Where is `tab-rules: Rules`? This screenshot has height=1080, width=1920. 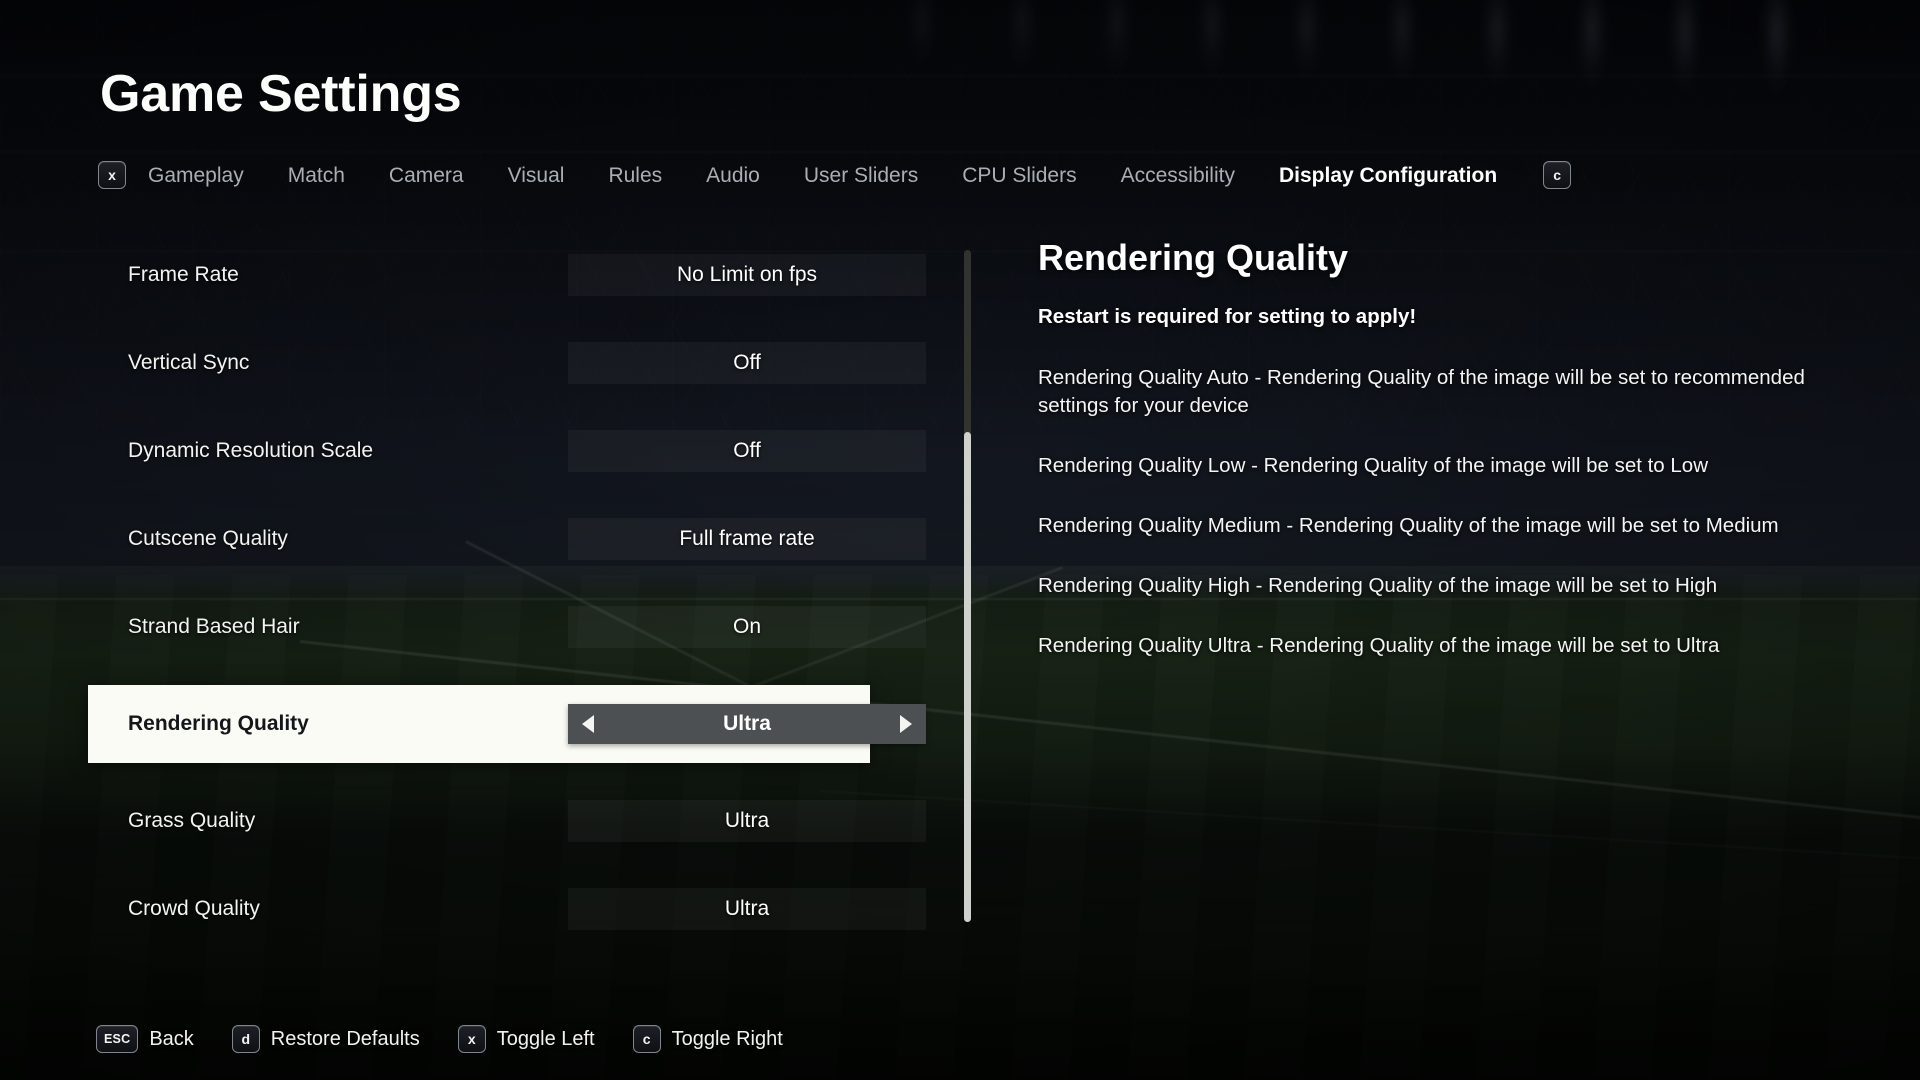 tab-rules: Rules is located at coordinates (635, 175).